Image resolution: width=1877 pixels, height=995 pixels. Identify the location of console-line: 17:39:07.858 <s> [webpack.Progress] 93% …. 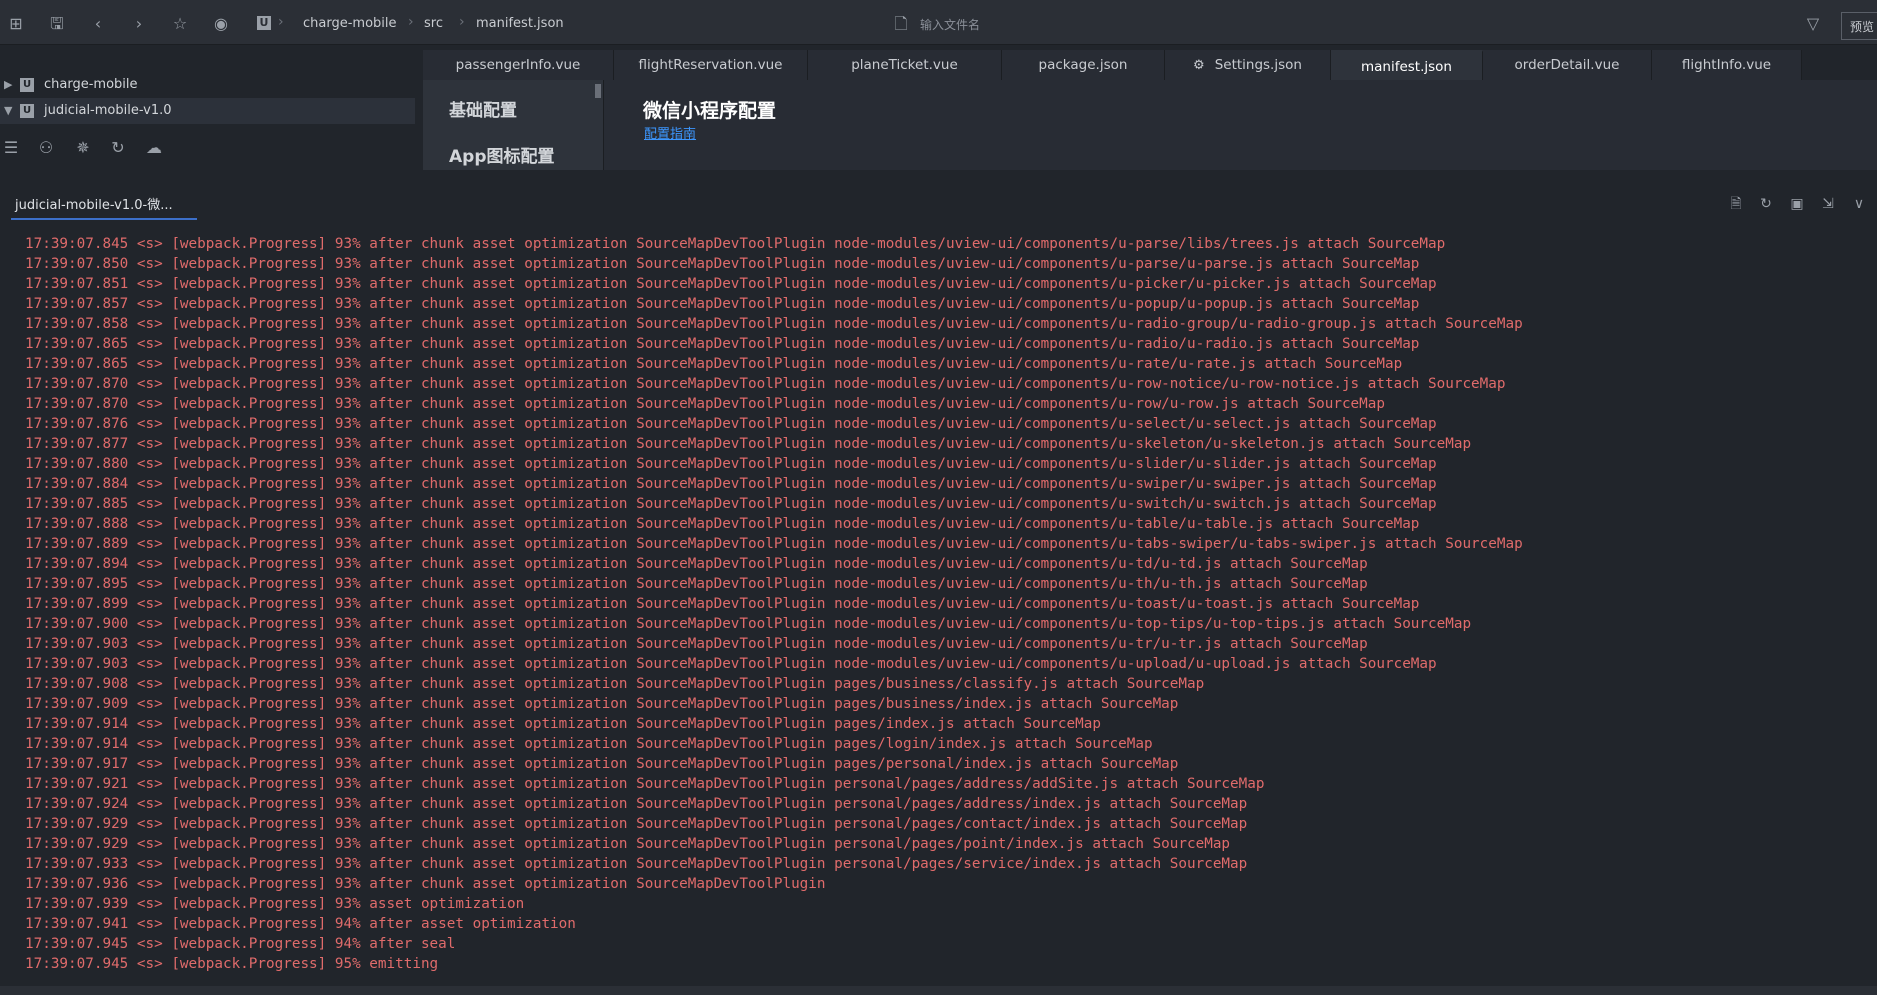
(774, 324).